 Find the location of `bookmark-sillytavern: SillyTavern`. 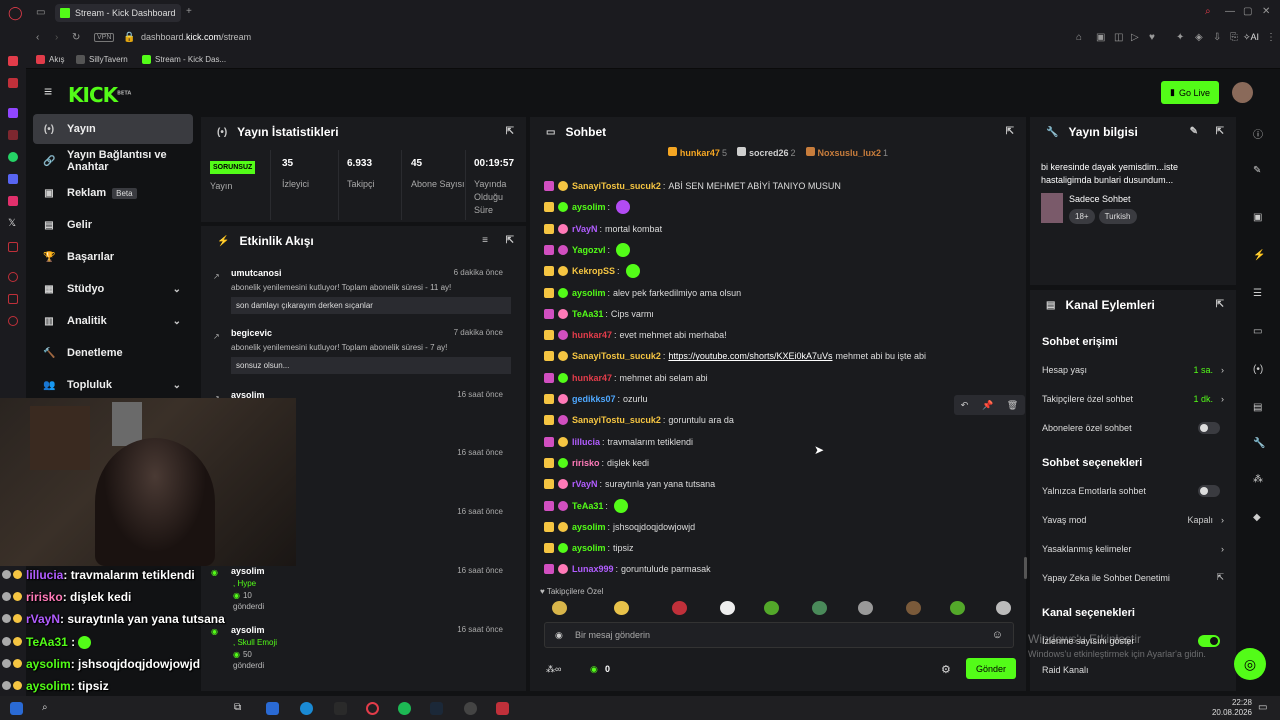

bookmark-sillytavern: SillyTavern is located at coordinates (102, 59).